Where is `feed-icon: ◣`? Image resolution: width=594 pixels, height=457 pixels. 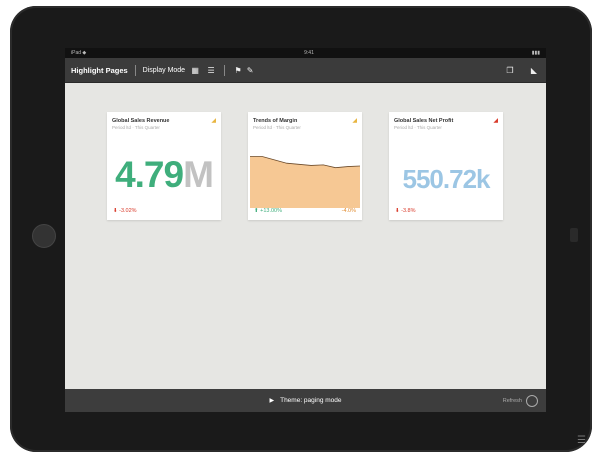 feed-icon: ◣ is located at coordinates (534, 70).